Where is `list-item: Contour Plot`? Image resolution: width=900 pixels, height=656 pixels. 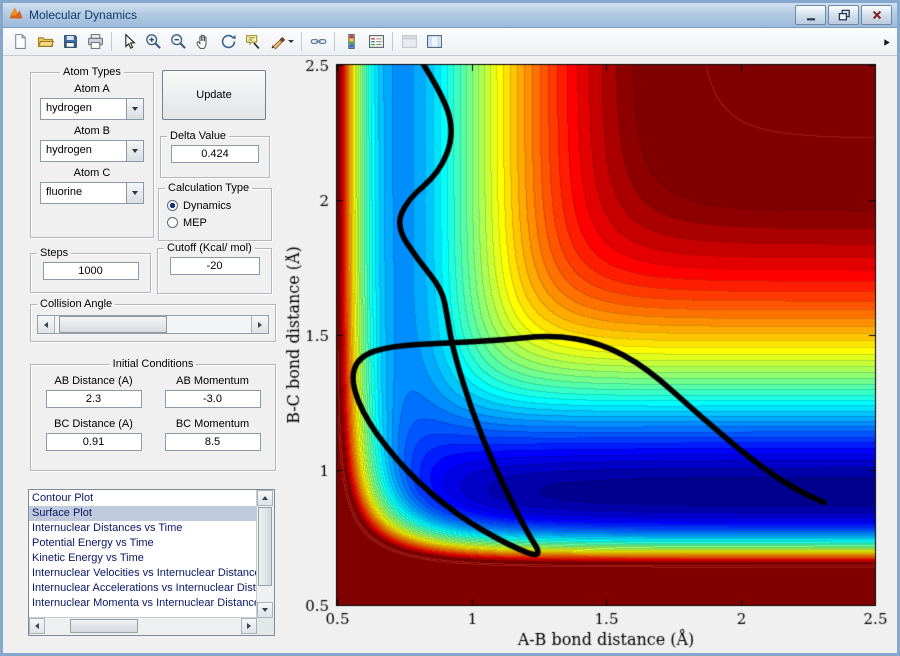 list-item: Contour Plot is located at coordinates (143, 498).